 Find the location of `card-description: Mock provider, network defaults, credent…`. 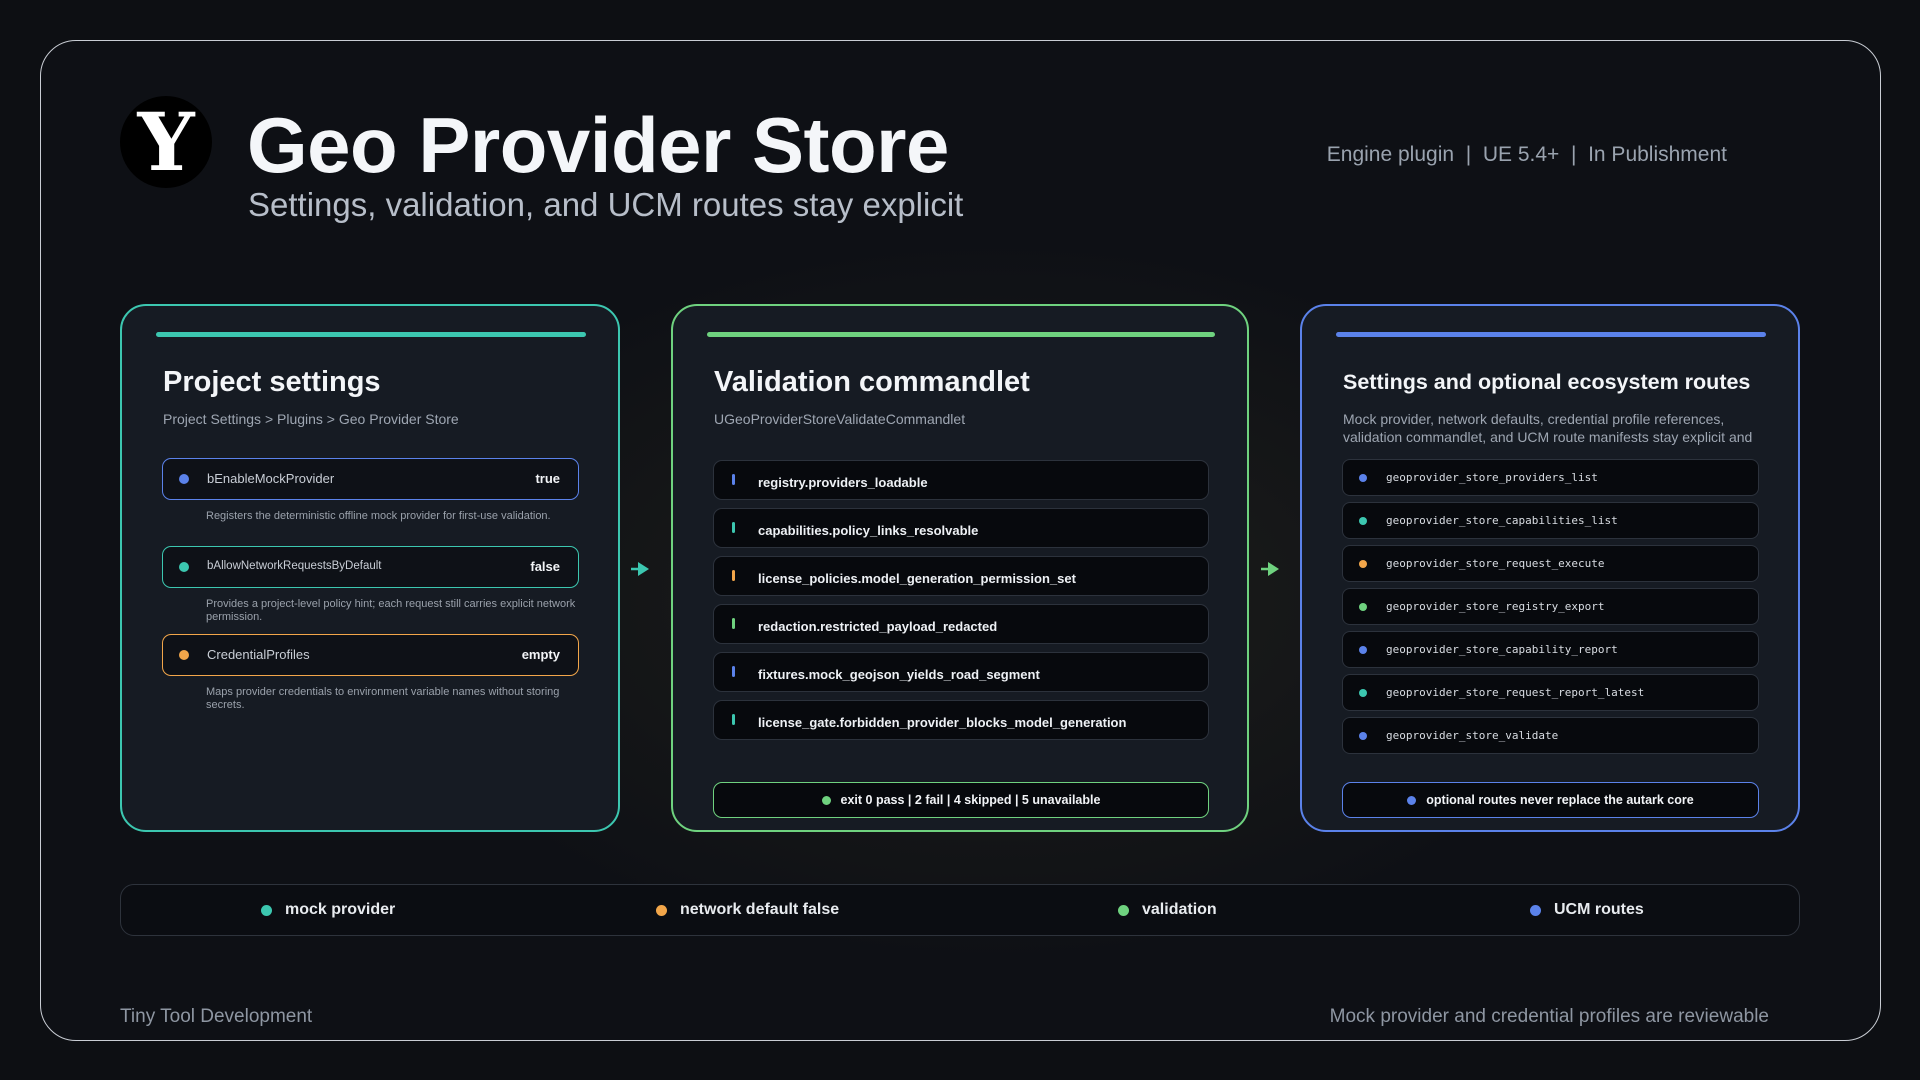

card-description: Mock provider, network defaults, credent… is located at coordinates (1548, 428).